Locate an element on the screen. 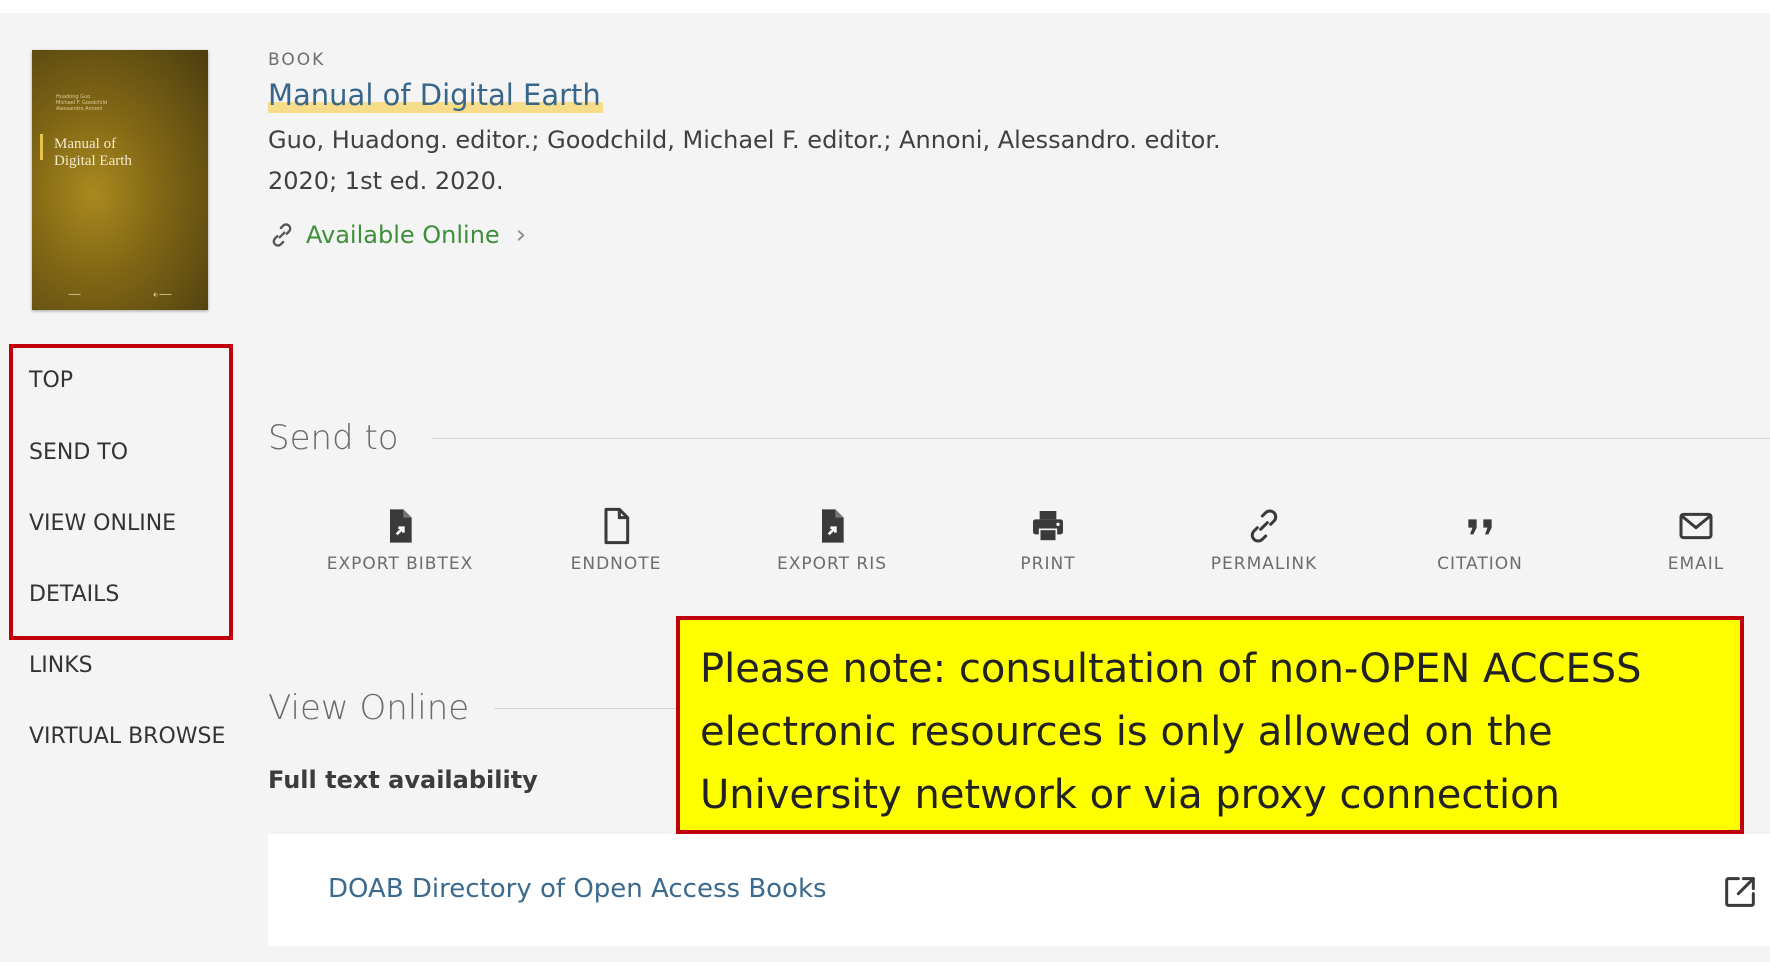 The image size is (1770, 962). chevron-right-icon: › is located at coordinates (521, 235).